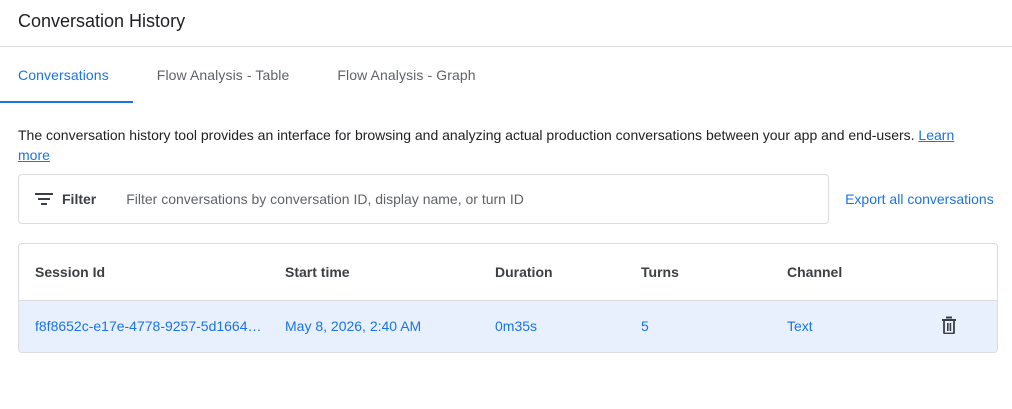 Image resolution: width=1012 pixels, height=409 pixels. Describe the element at coordinates (836, 272) in the screenshot. I see `column-header-channel: Channel` at that location.